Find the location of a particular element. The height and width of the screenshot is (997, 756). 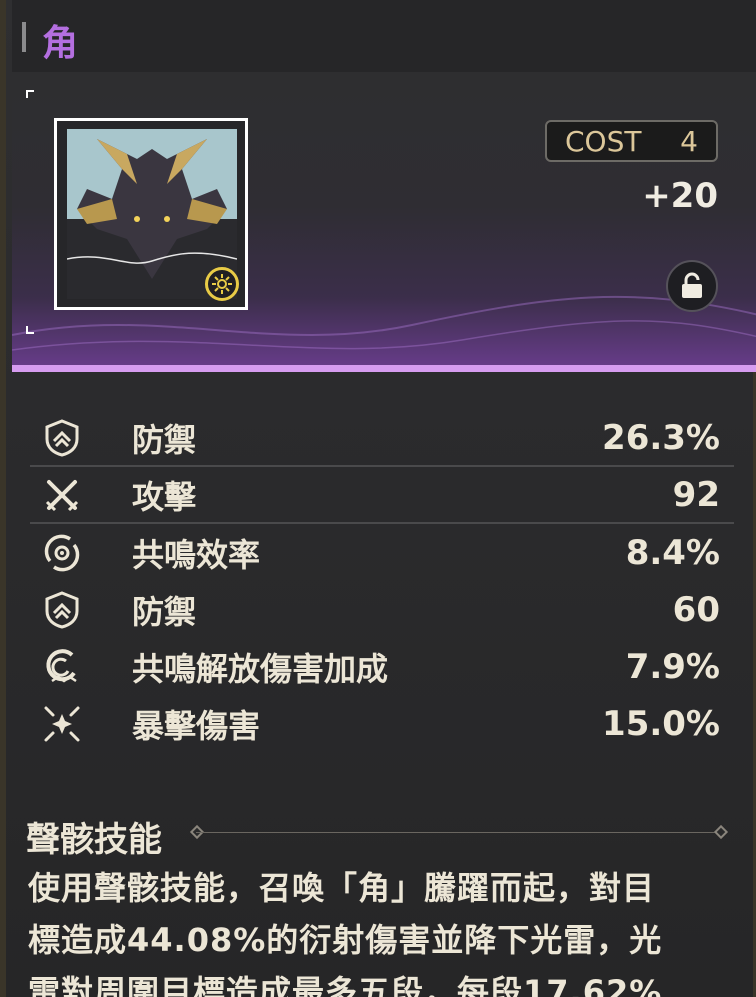

stat-row: 攻擊 92 is located at coordinates (382, 495).